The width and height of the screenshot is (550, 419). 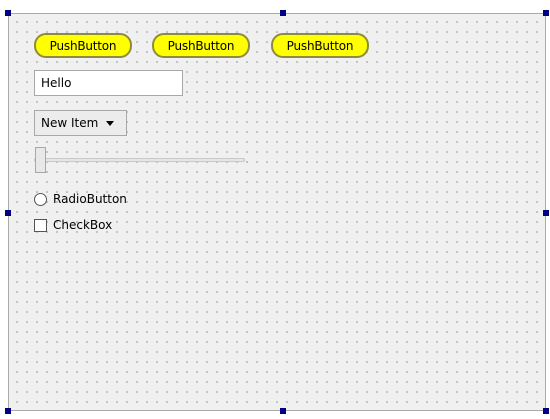 What do you see at coordinates (56, 83) in the screenshot?
I see `line-edit-value: Hello` at bounding box center [56, 83].